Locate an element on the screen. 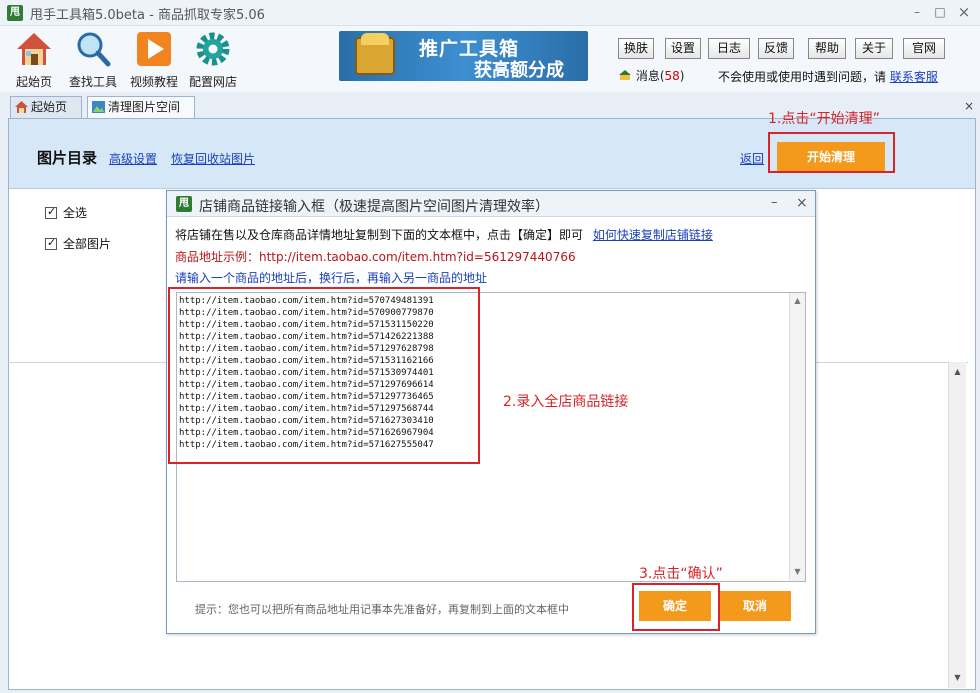  toolbar-search-label: 查找工具 is located at coordinates (92, 82).